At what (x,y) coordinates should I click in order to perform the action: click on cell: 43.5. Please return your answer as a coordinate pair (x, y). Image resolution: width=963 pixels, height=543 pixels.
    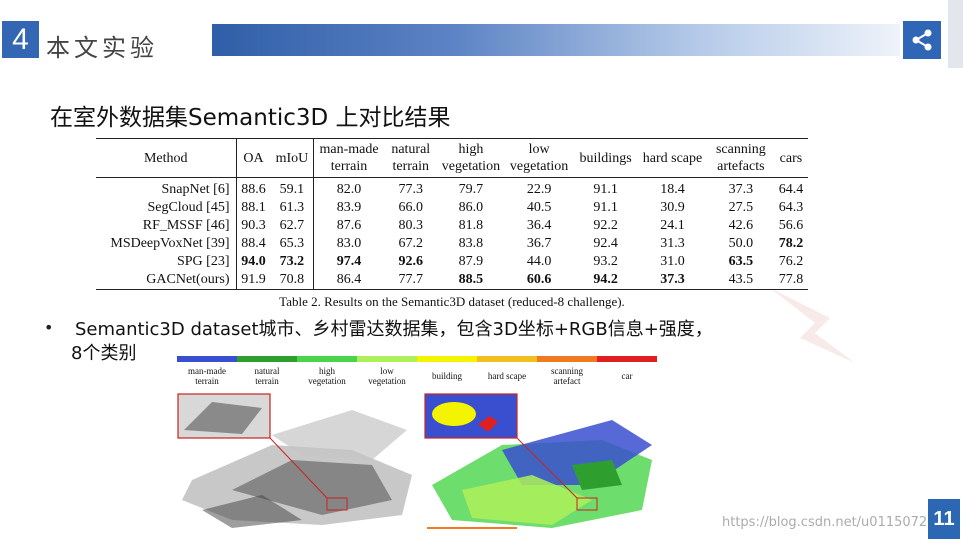
    Looking at the image, I should click on (741, 279).